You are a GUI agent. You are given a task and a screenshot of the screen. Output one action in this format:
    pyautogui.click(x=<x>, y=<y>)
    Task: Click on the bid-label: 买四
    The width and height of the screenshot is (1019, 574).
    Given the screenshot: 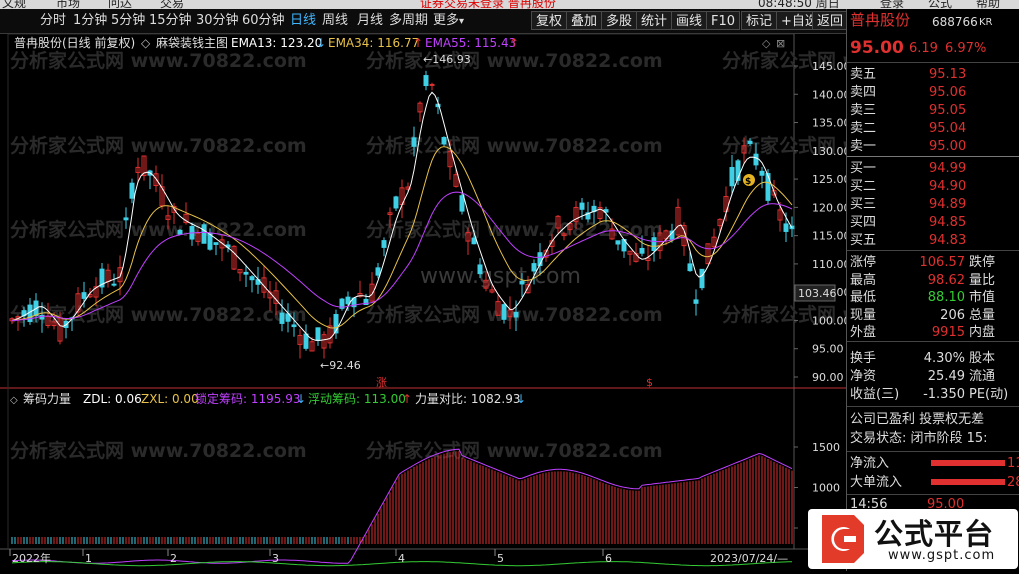 What is the action you would take?
    pyautogui.click(x=863, y=222)
    